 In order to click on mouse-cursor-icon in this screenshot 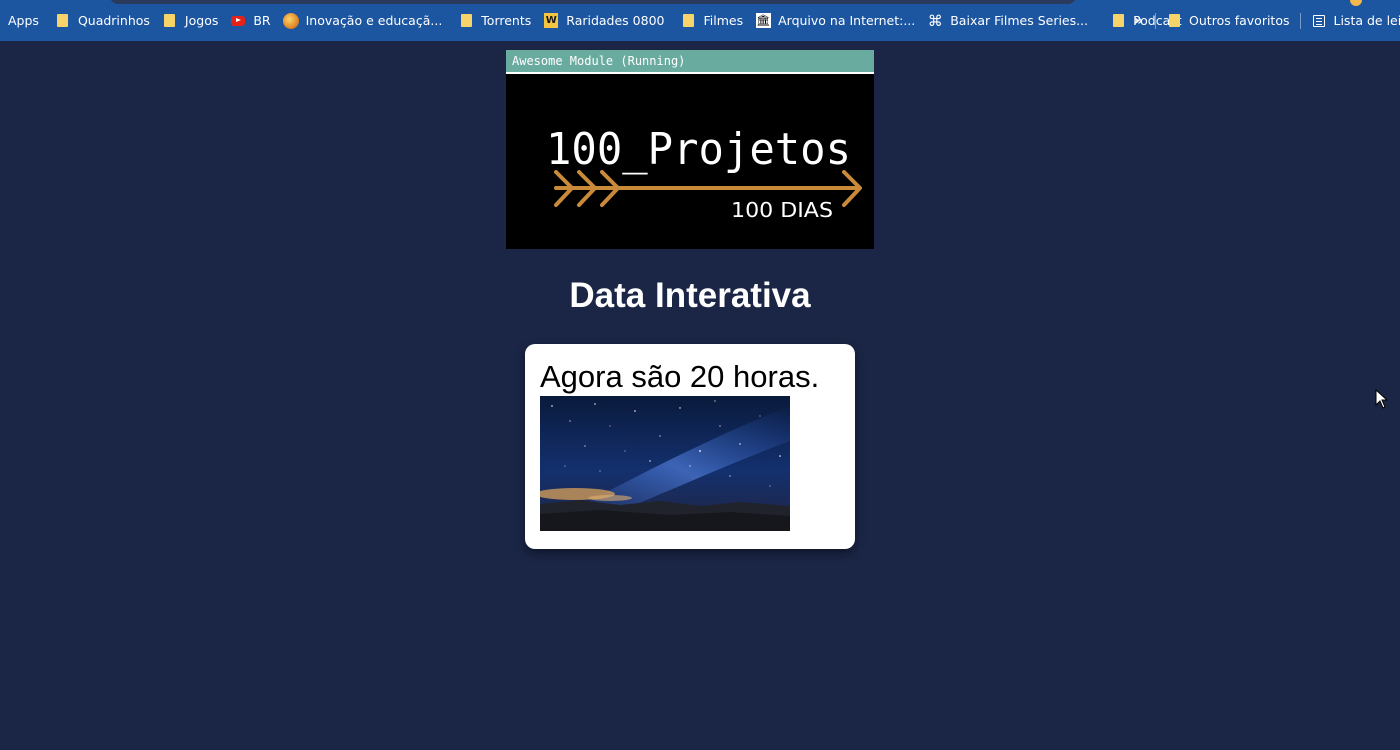, I will do `click(1382, 399)`.